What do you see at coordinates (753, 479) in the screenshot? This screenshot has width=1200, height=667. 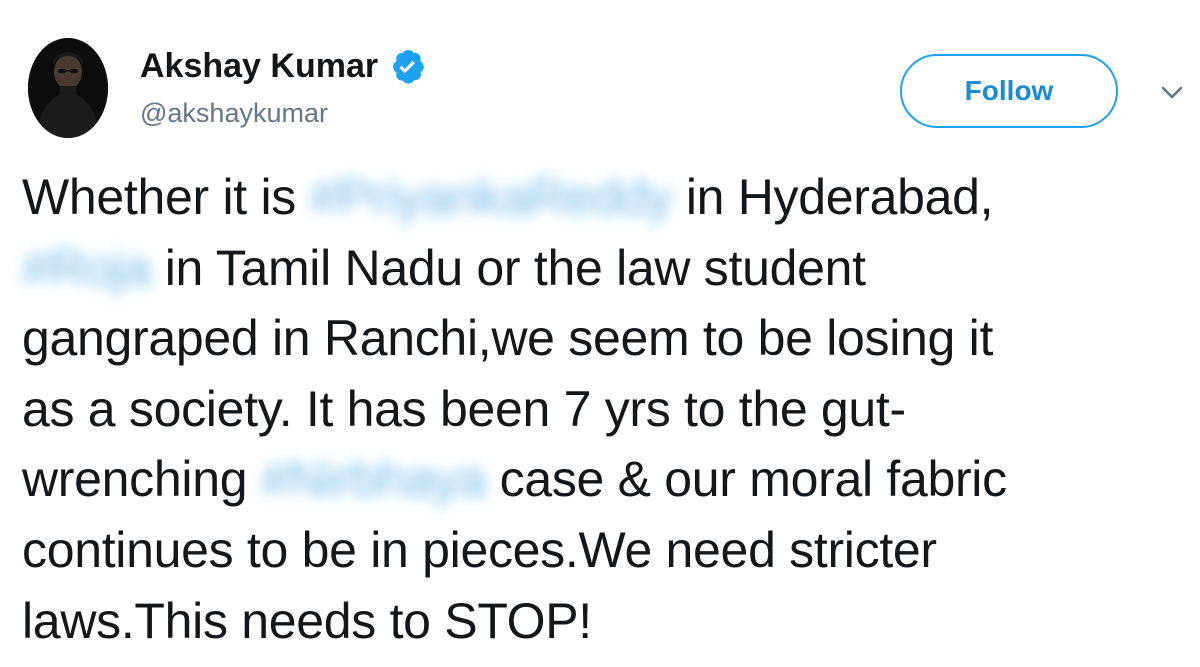 I see `tweet-text-segment: case & our moral fabric` at bounding box center [753, 479].